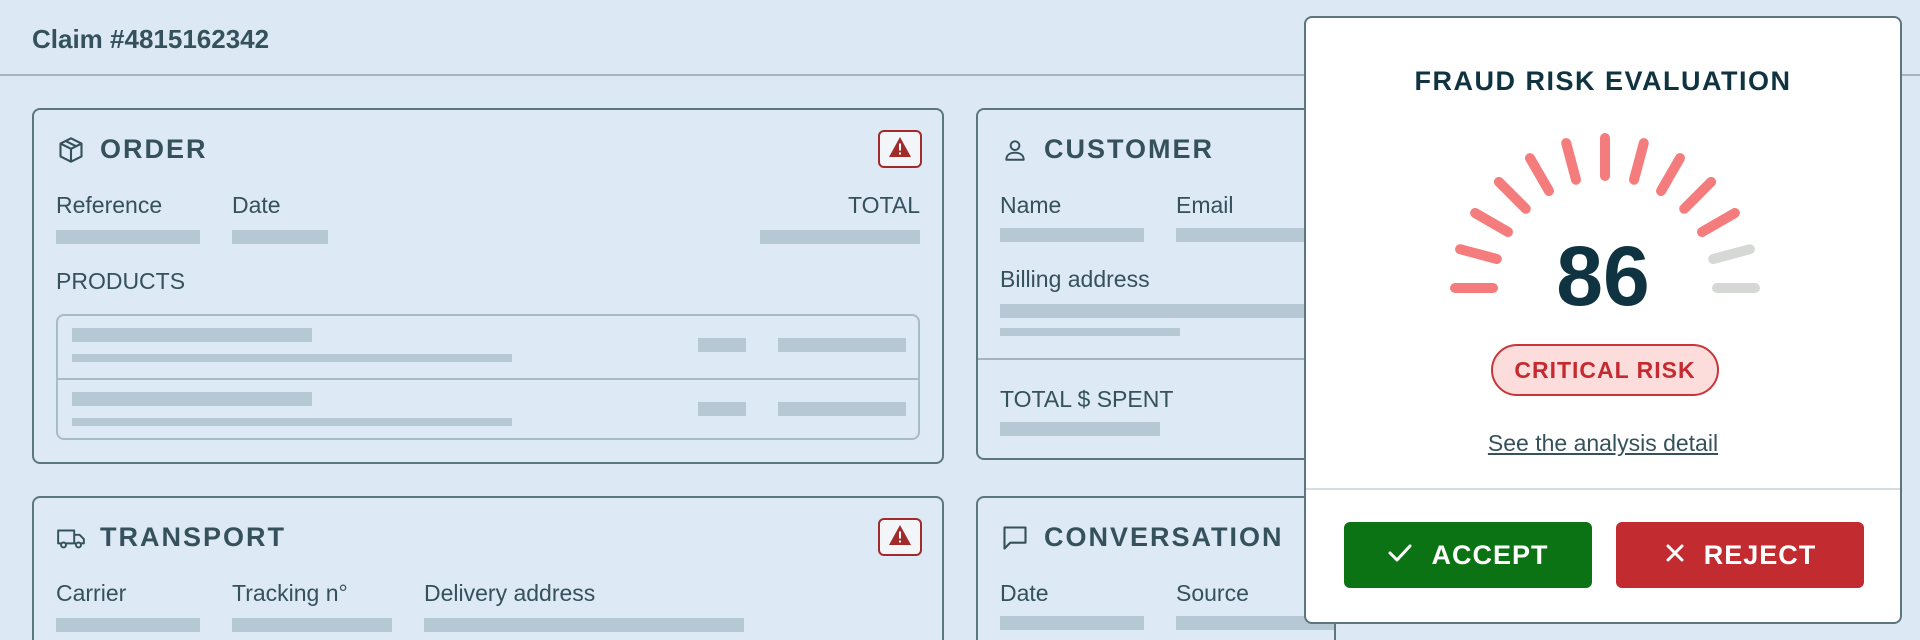 This screenshot has height=640, width=1920. Describe the element at coordinates (1246, 235) in the screenshot. I see `customer-email-value` at that location.